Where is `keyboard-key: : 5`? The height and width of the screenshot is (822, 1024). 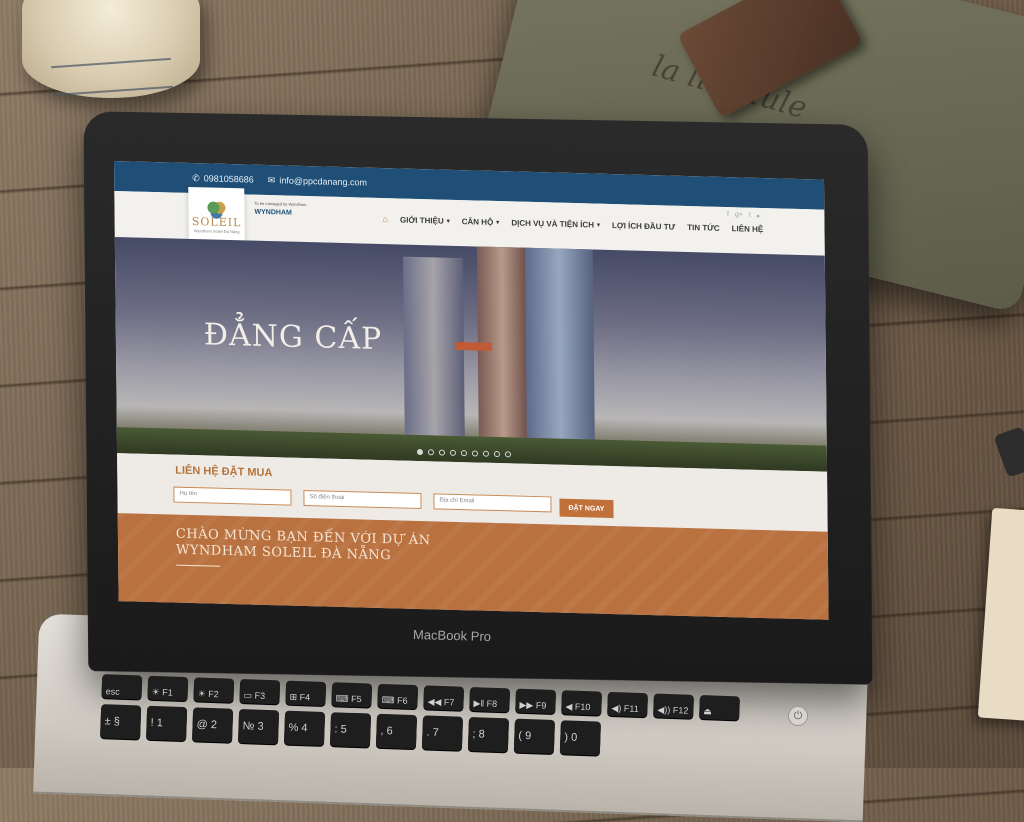 keyboard-key: : 5 is located at coordinates (350, 730).